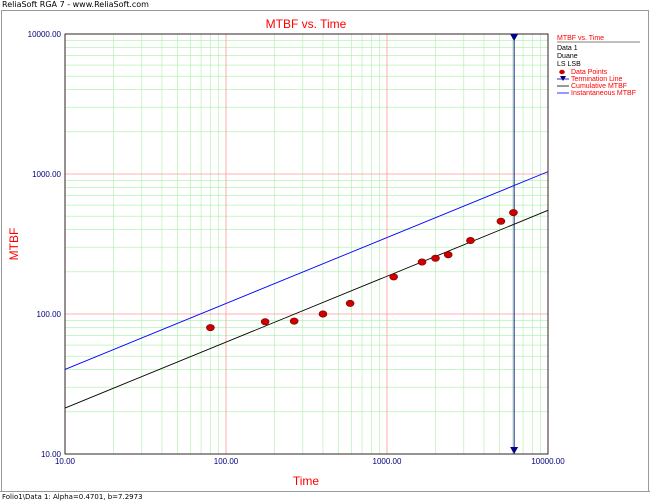  I want to click on legend-entry-label: Cumulative MTBF, so click(599, 86).